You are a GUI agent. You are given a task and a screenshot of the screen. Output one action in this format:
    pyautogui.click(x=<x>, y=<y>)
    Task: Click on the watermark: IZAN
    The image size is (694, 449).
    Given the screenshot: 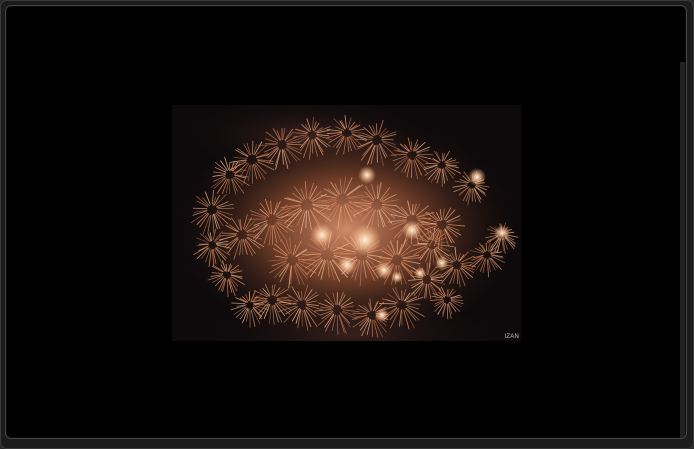 What is the action you would take?
    pyautogui.click(x=511, y=337)
    